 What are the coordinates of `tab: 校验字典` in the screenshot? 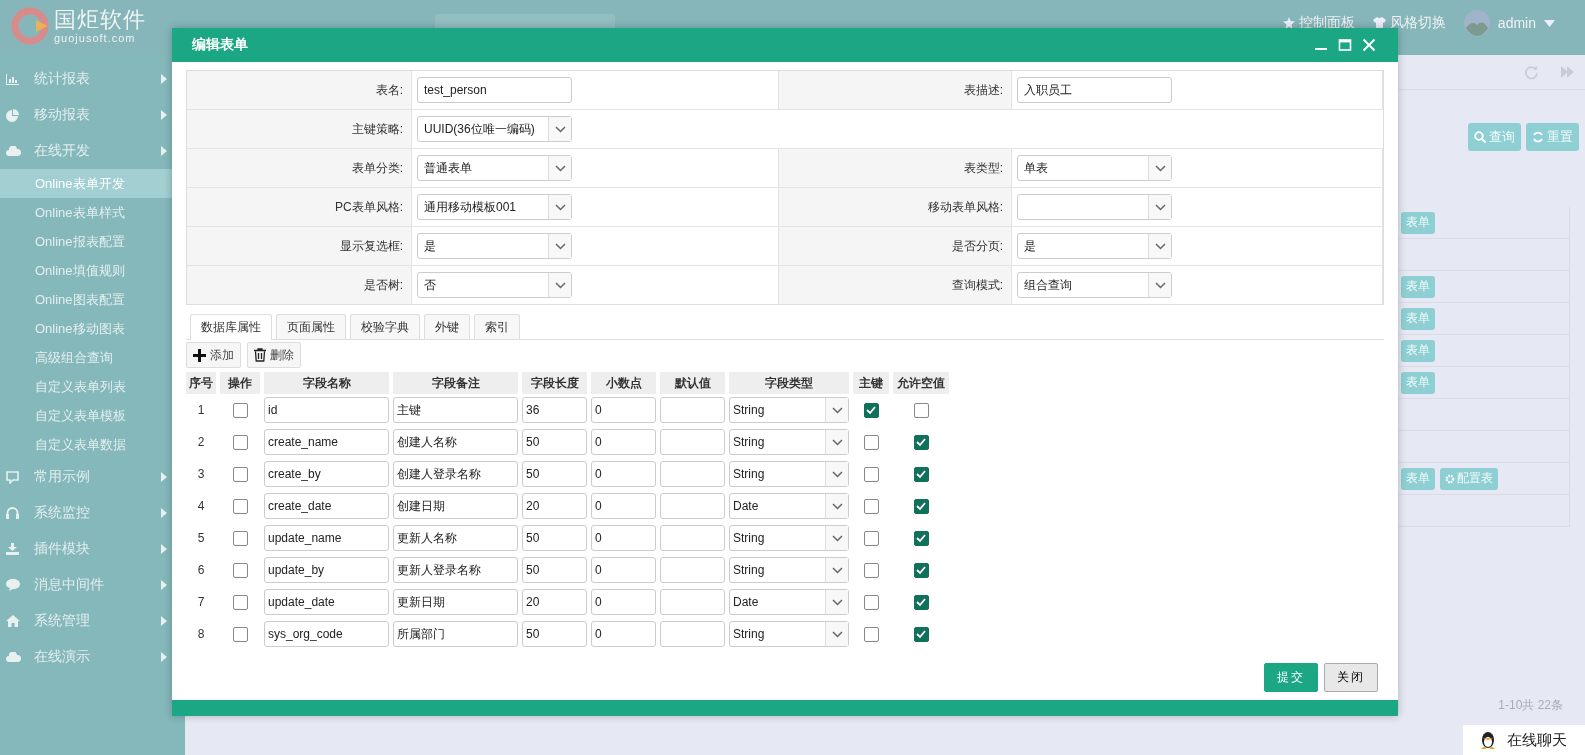 It's located at (385, 326).